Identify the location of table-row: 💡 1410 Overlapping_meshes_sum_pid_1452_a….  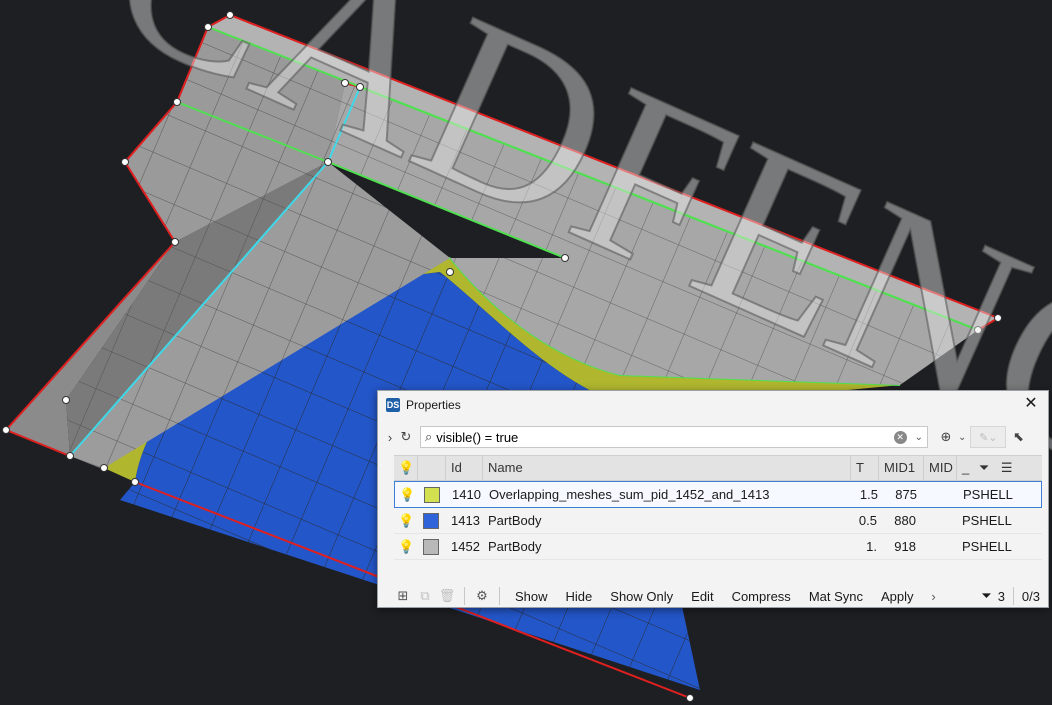
(718, 494).